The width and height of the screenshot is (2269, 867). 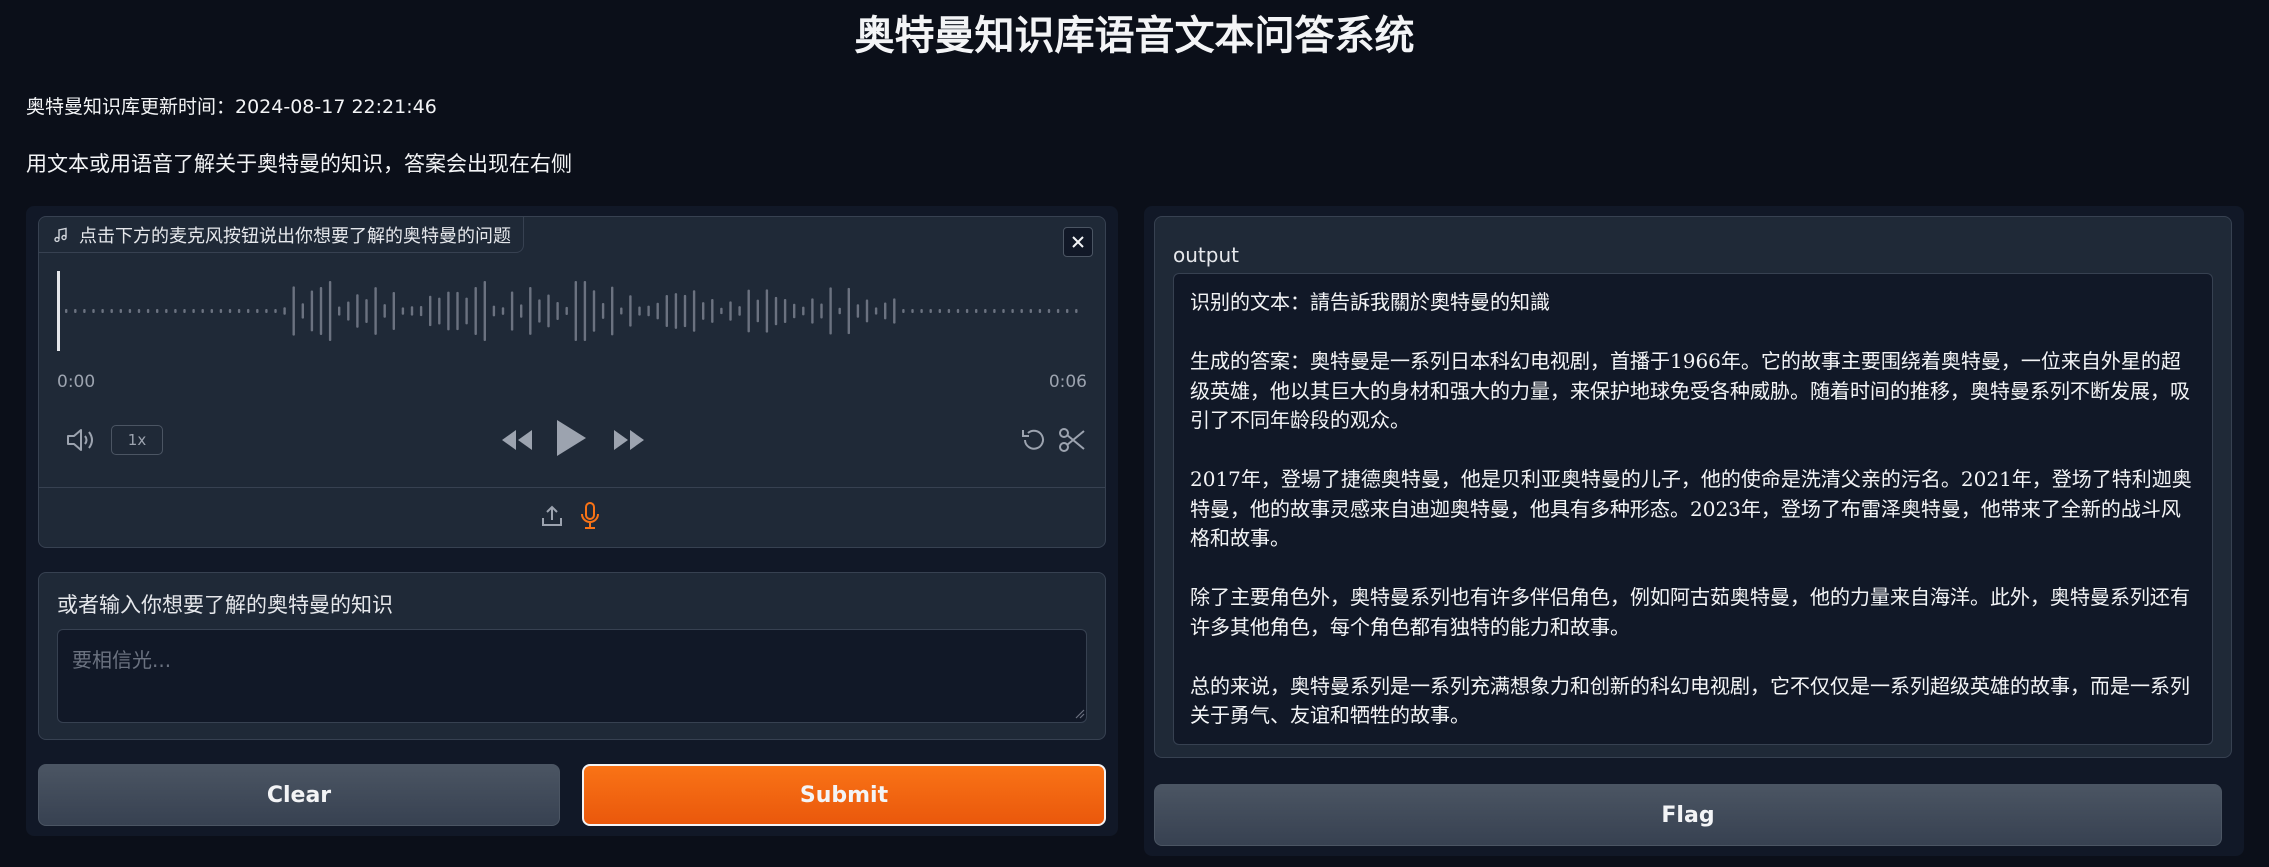 I want to click on undo-button, so click(x=1034, y=440).